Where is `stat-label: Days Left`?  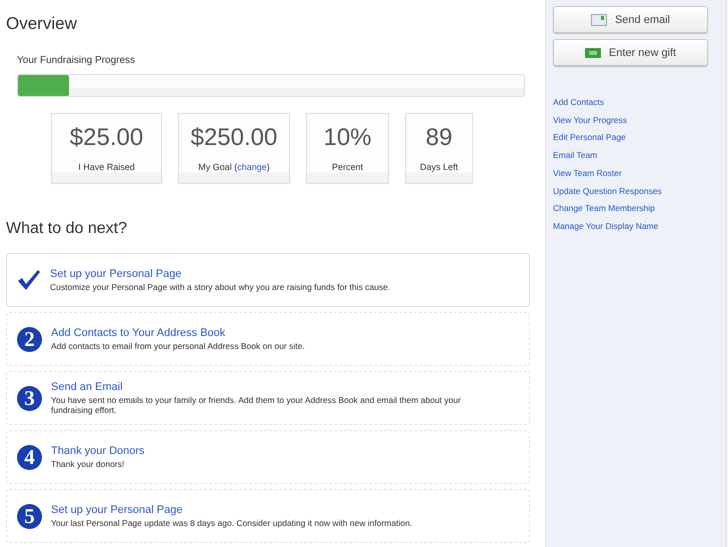 stat-label: Days Left is located at coordinates (439, 167).